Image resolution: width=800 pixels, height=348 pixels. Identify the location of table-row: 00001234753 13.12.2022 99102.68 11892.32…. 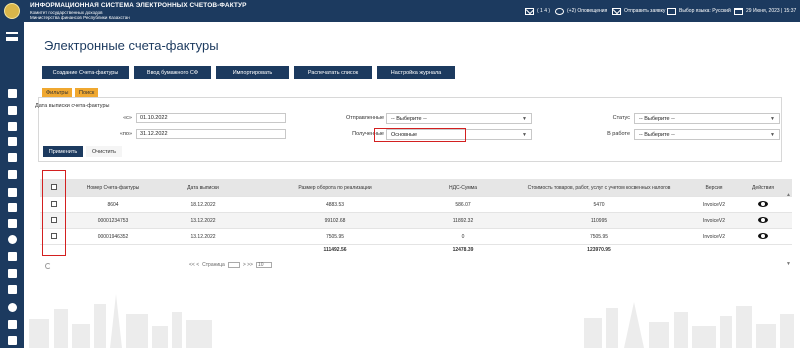
(416, 221).